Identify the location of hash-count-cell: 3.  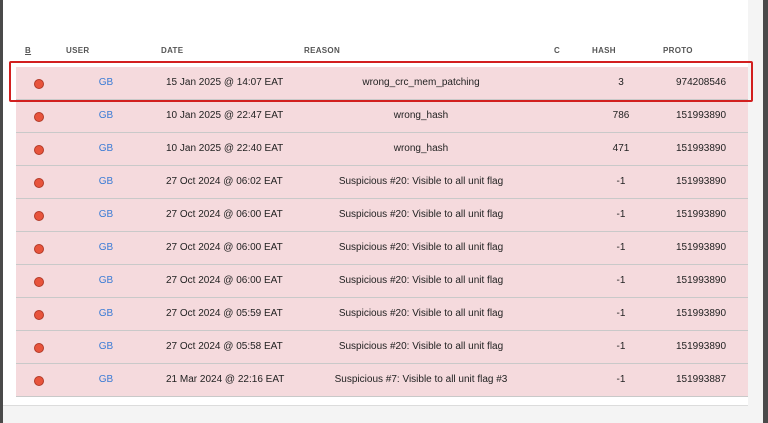
(621, 82).